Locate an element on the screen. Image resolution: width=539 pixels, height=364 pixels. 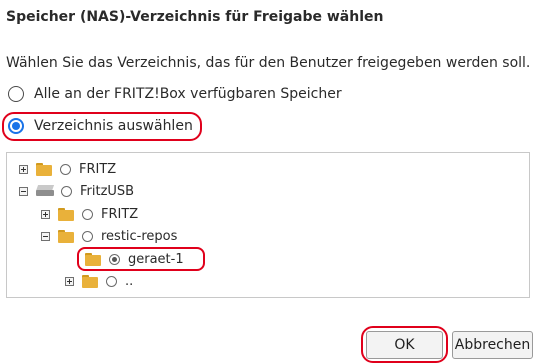
tree-node: restic-repos is located at coordinates (109, 236).